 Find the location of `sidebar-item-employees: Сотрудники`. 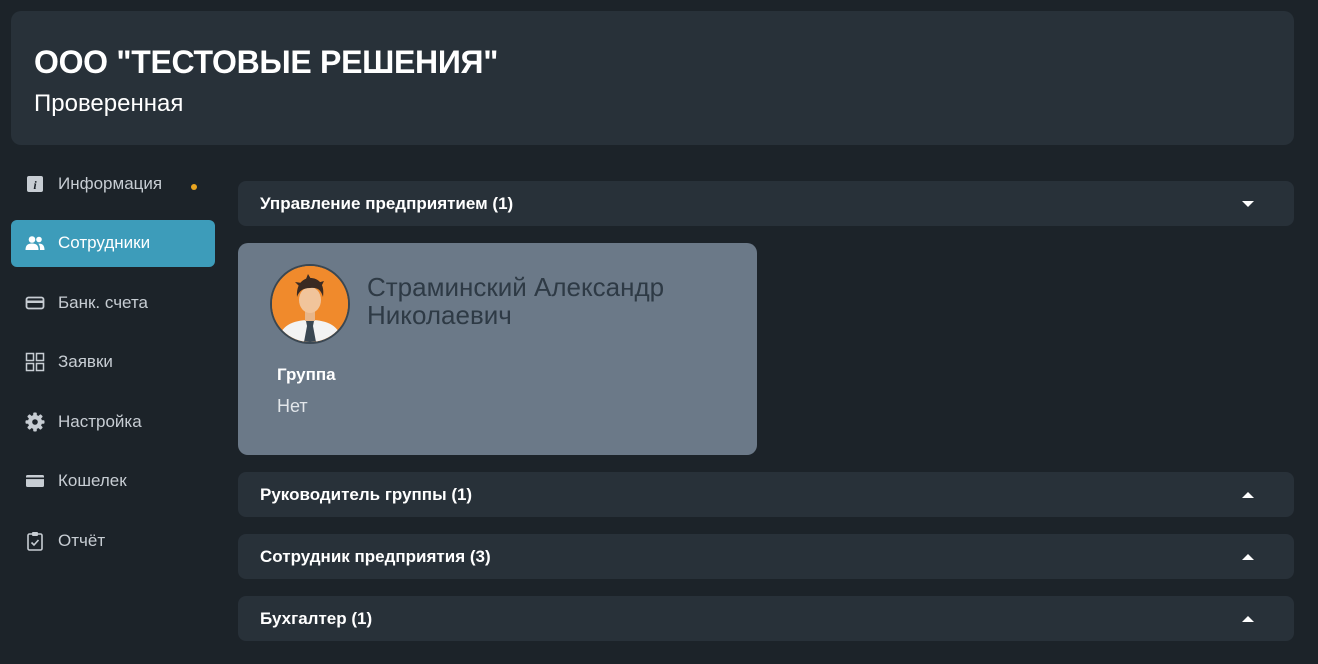

sidebar-item-employees: Сотрудники is located at coordinates (113, 243).